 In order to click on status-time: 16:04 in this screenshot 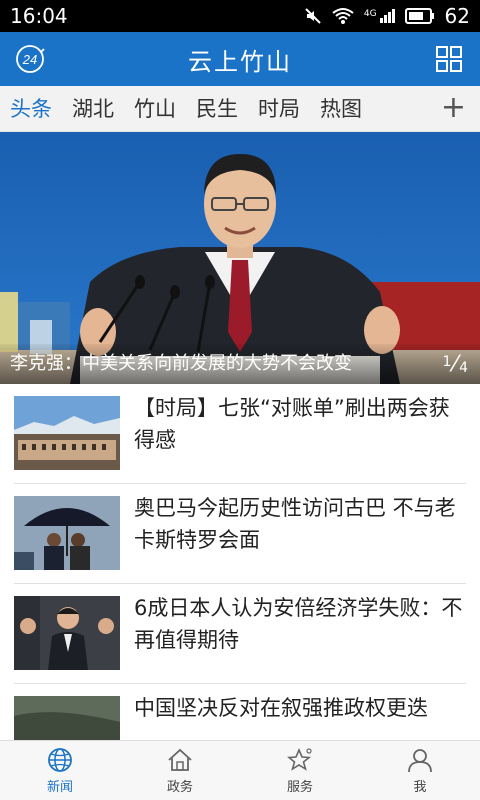, I will do `click(39, 16)`.